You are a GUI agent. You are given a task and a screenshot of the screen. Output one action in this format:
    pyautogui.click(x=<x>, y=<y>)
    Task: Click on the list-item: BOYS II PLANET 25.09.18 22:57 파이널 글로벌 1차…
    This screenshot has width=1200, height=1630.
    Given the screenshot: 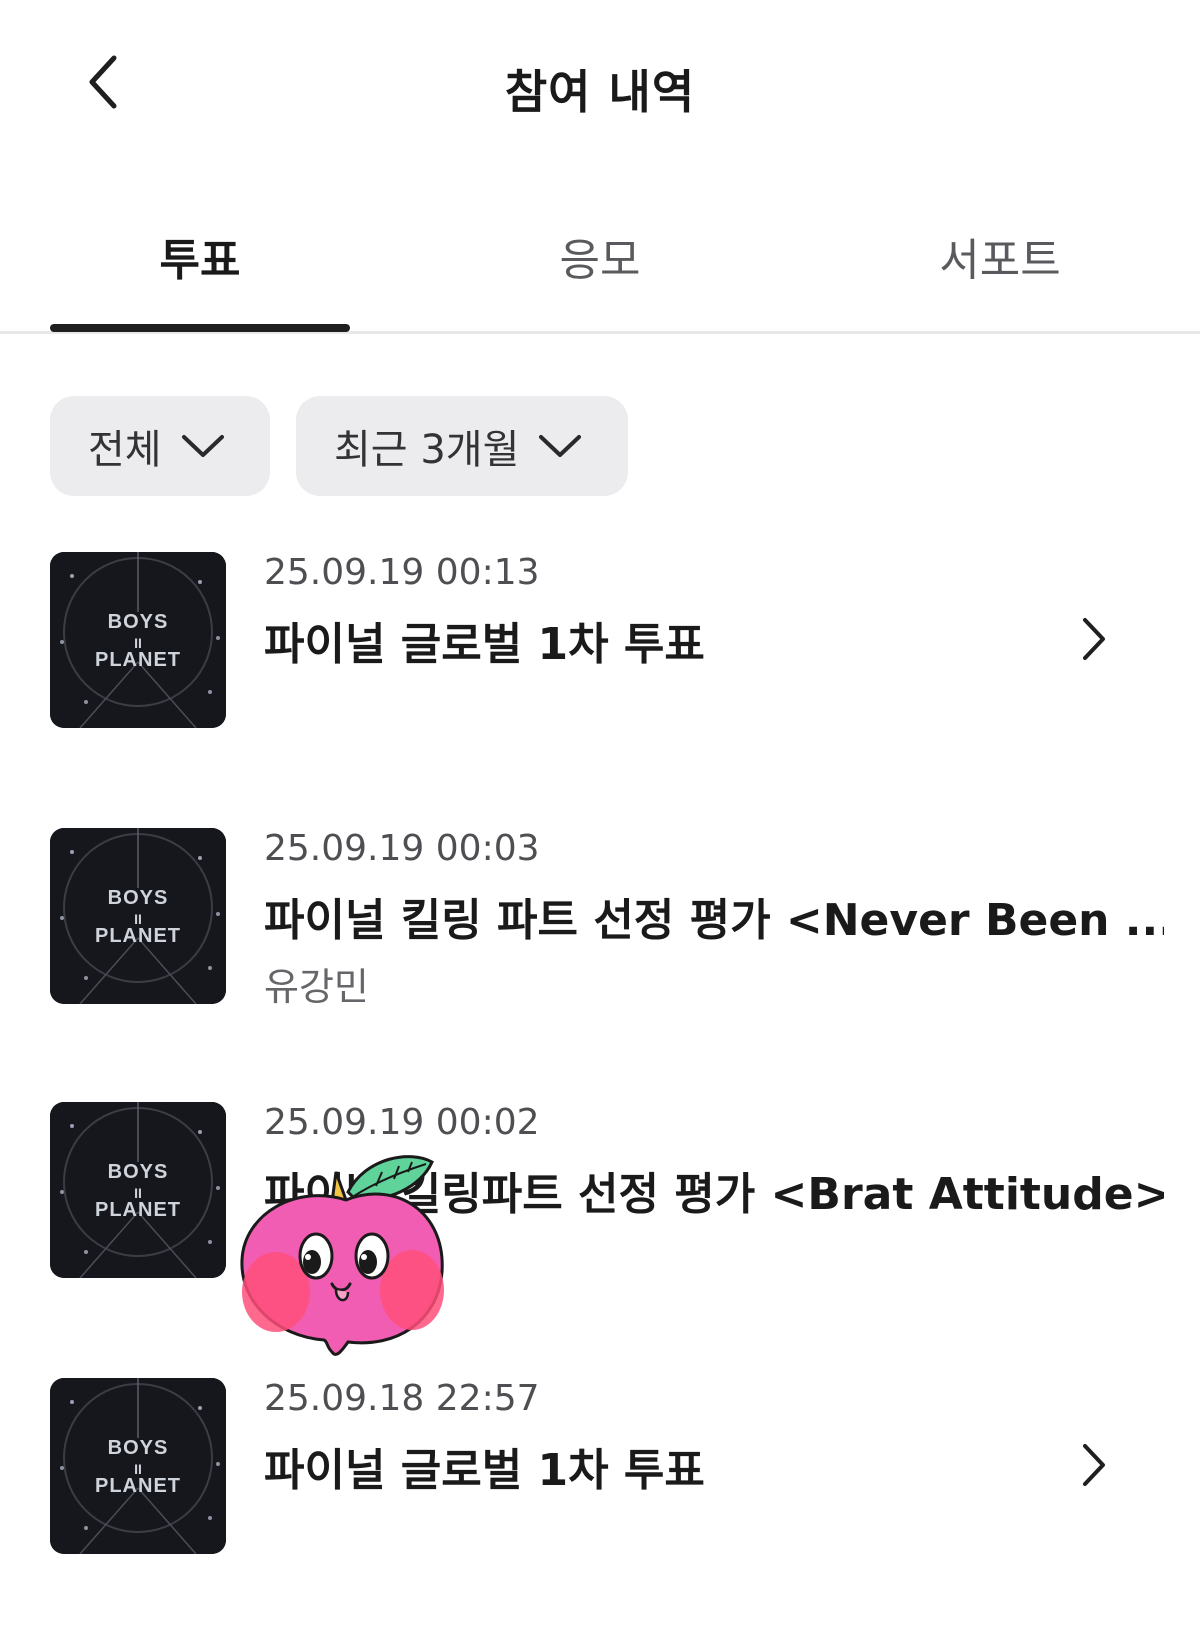 What is the action you would take?
    pyautogui.click(x=600, y=1466)
    